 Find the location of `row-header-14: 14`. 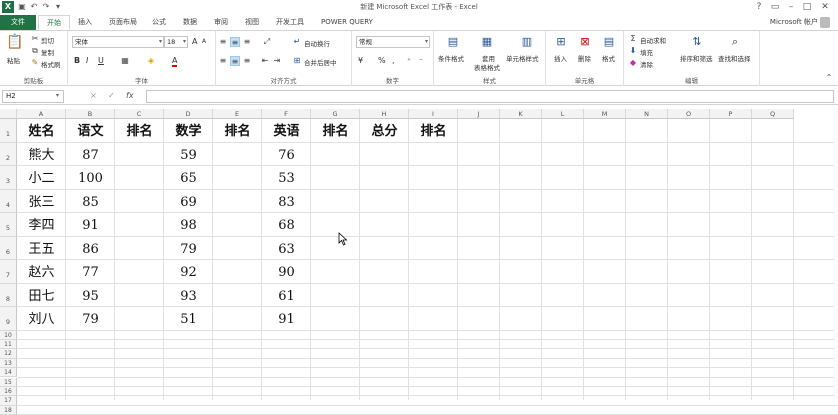

row-header-14: 14 is located at coordinates (8, 373).